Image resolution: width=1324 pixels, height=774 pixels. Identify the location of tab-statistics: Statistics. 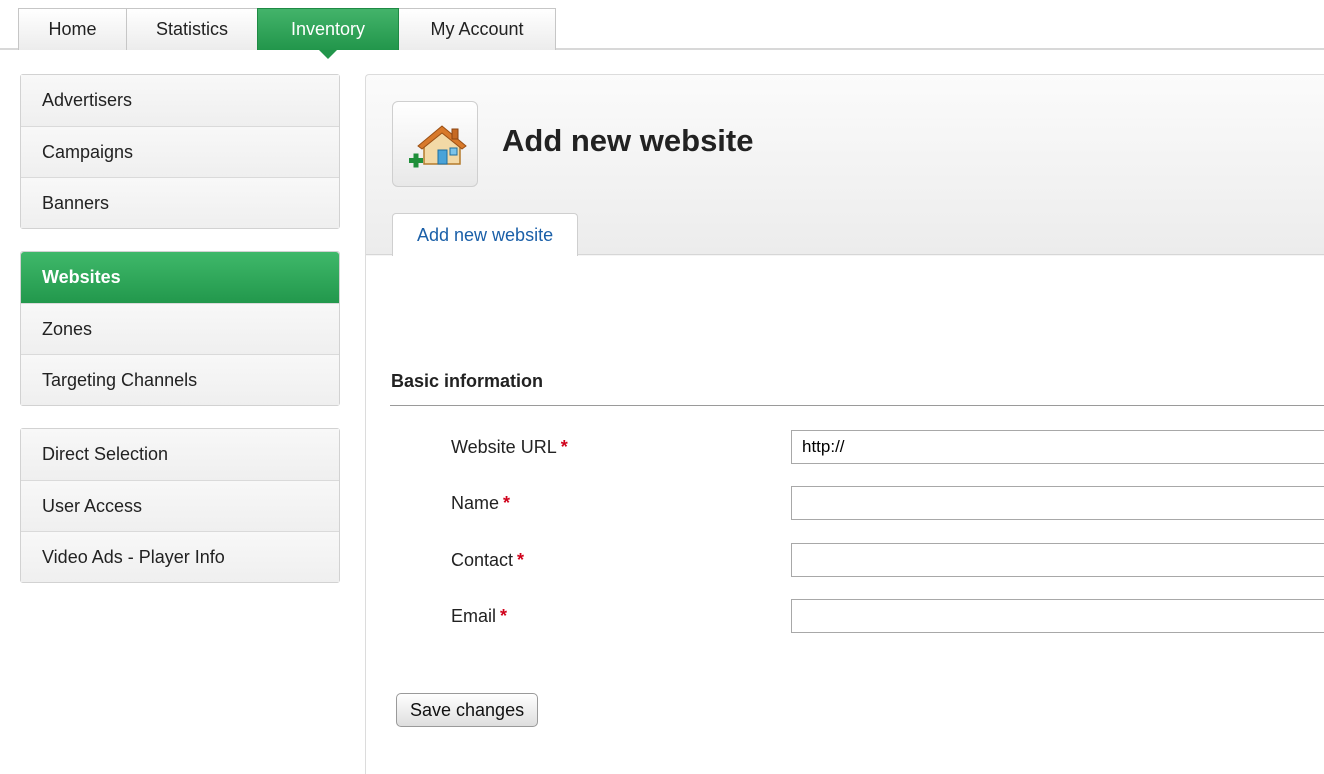
(192, 29).